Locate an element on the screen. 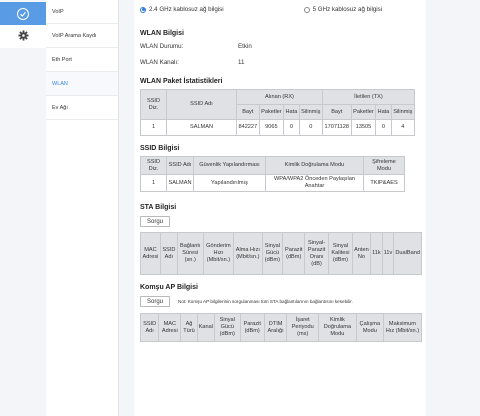 The width and height of the screenshot is (480, 416). col-dualband: DualBand is located at coordinates (407, 253).